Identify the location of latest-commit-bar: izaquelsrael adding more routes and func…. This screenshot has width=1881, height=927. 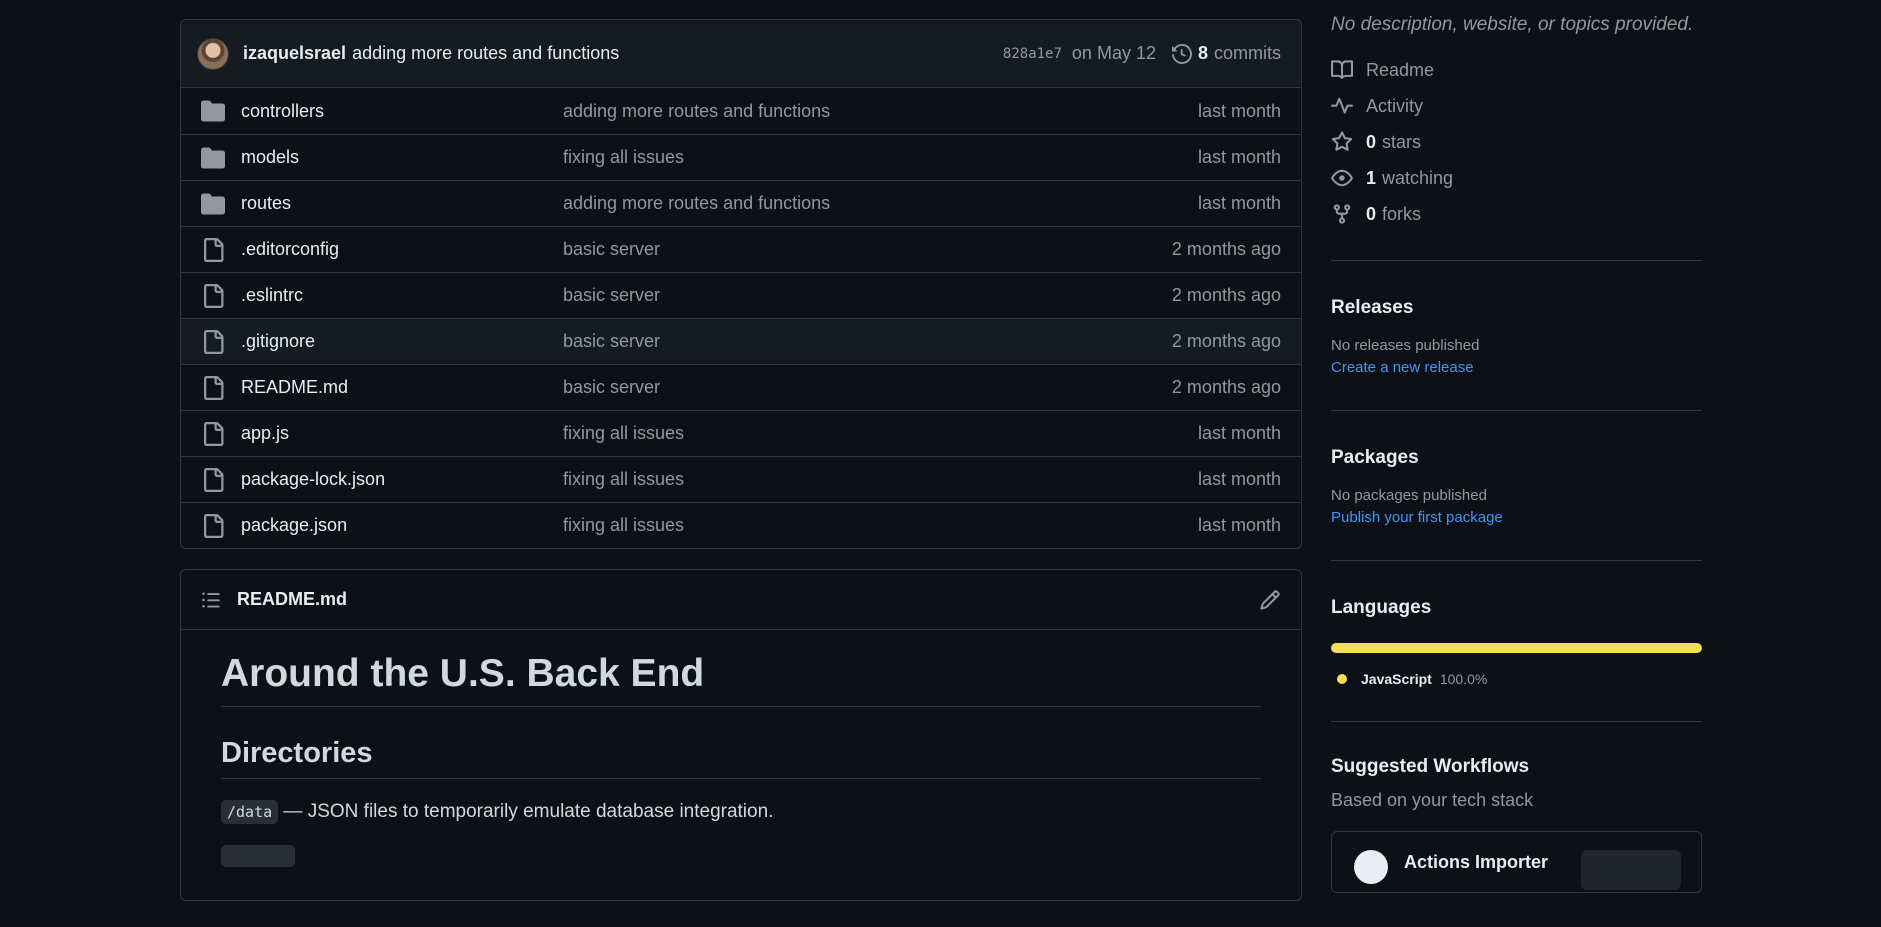
(741, 54).